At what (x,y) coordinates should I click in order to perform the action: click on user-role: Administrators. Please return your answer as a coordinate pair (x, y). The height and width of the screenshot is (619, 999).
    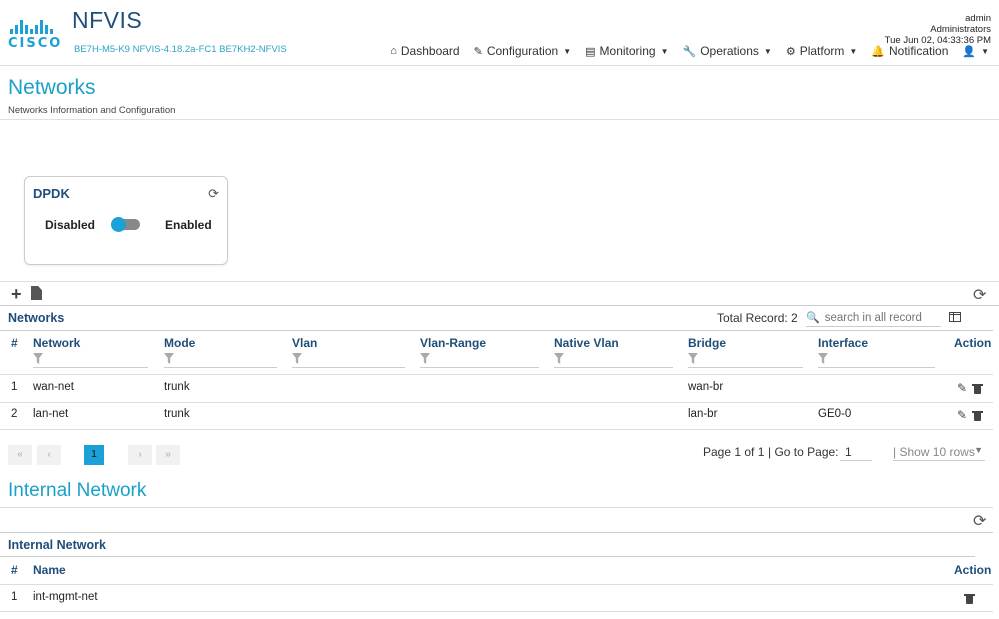
    Looking at the image, I should click on (960, 29).